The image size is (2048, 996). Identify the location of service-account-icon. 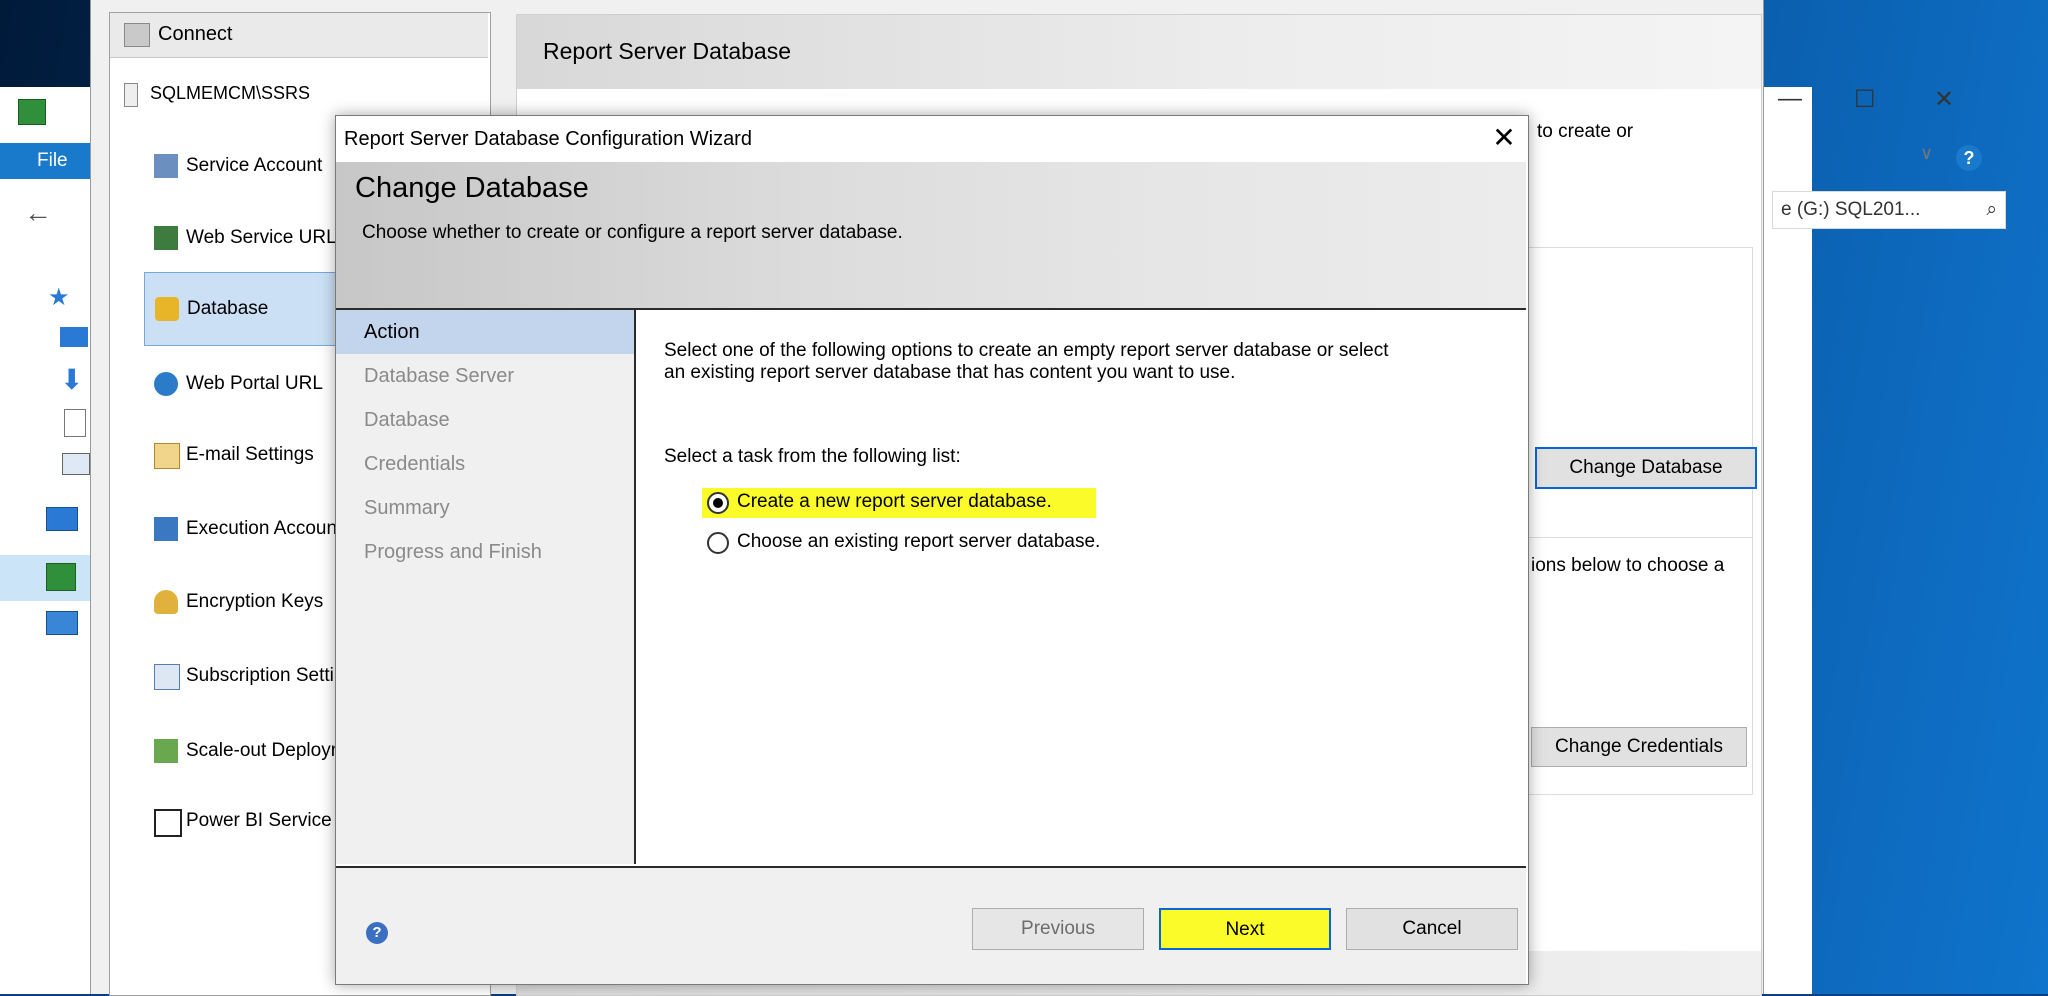
(166, 166).